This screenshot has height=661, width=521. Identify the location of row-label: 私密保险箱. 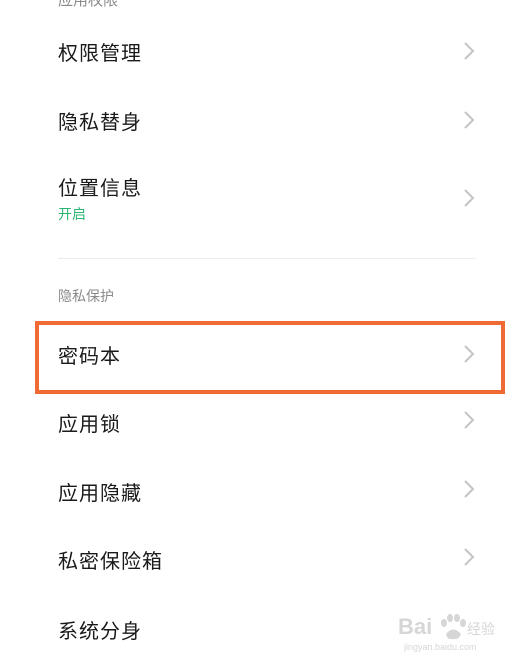
(110, 561).